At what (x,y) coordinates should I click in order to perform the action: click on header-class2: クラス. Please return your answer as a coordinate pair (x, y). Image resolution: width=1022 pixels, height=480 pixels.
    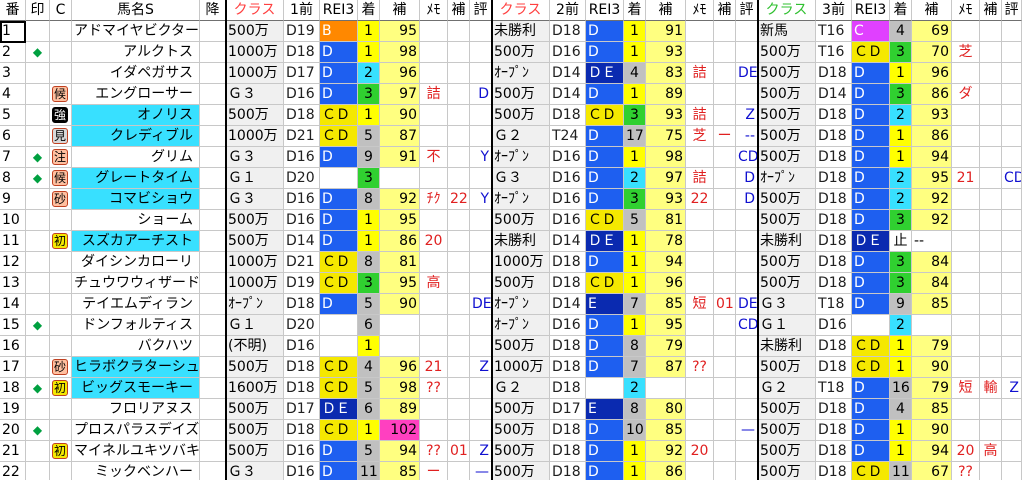
    Looking at the image, I should click on (521, 10).